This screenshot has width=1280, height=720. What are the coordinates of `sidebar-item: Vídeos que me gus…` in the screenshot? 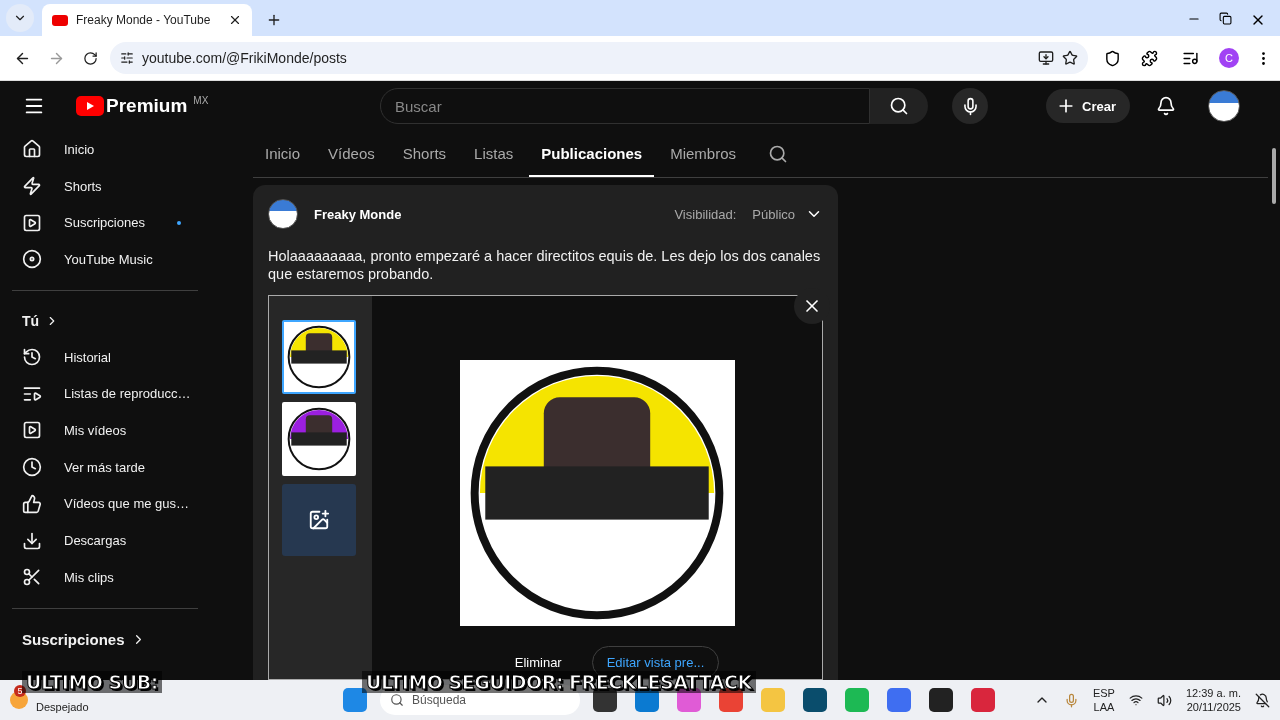 It's located at (105, 504).